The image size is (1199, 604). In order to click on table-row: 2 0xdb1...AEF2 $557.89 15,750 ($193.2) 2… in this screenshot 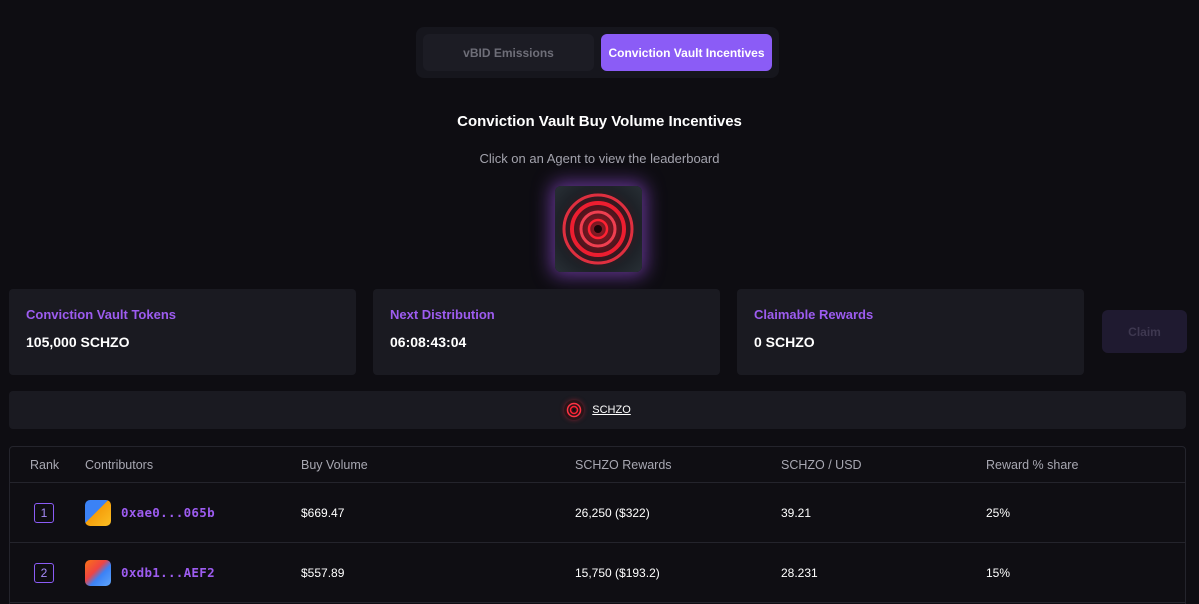, I will do `click(597, 573)`.